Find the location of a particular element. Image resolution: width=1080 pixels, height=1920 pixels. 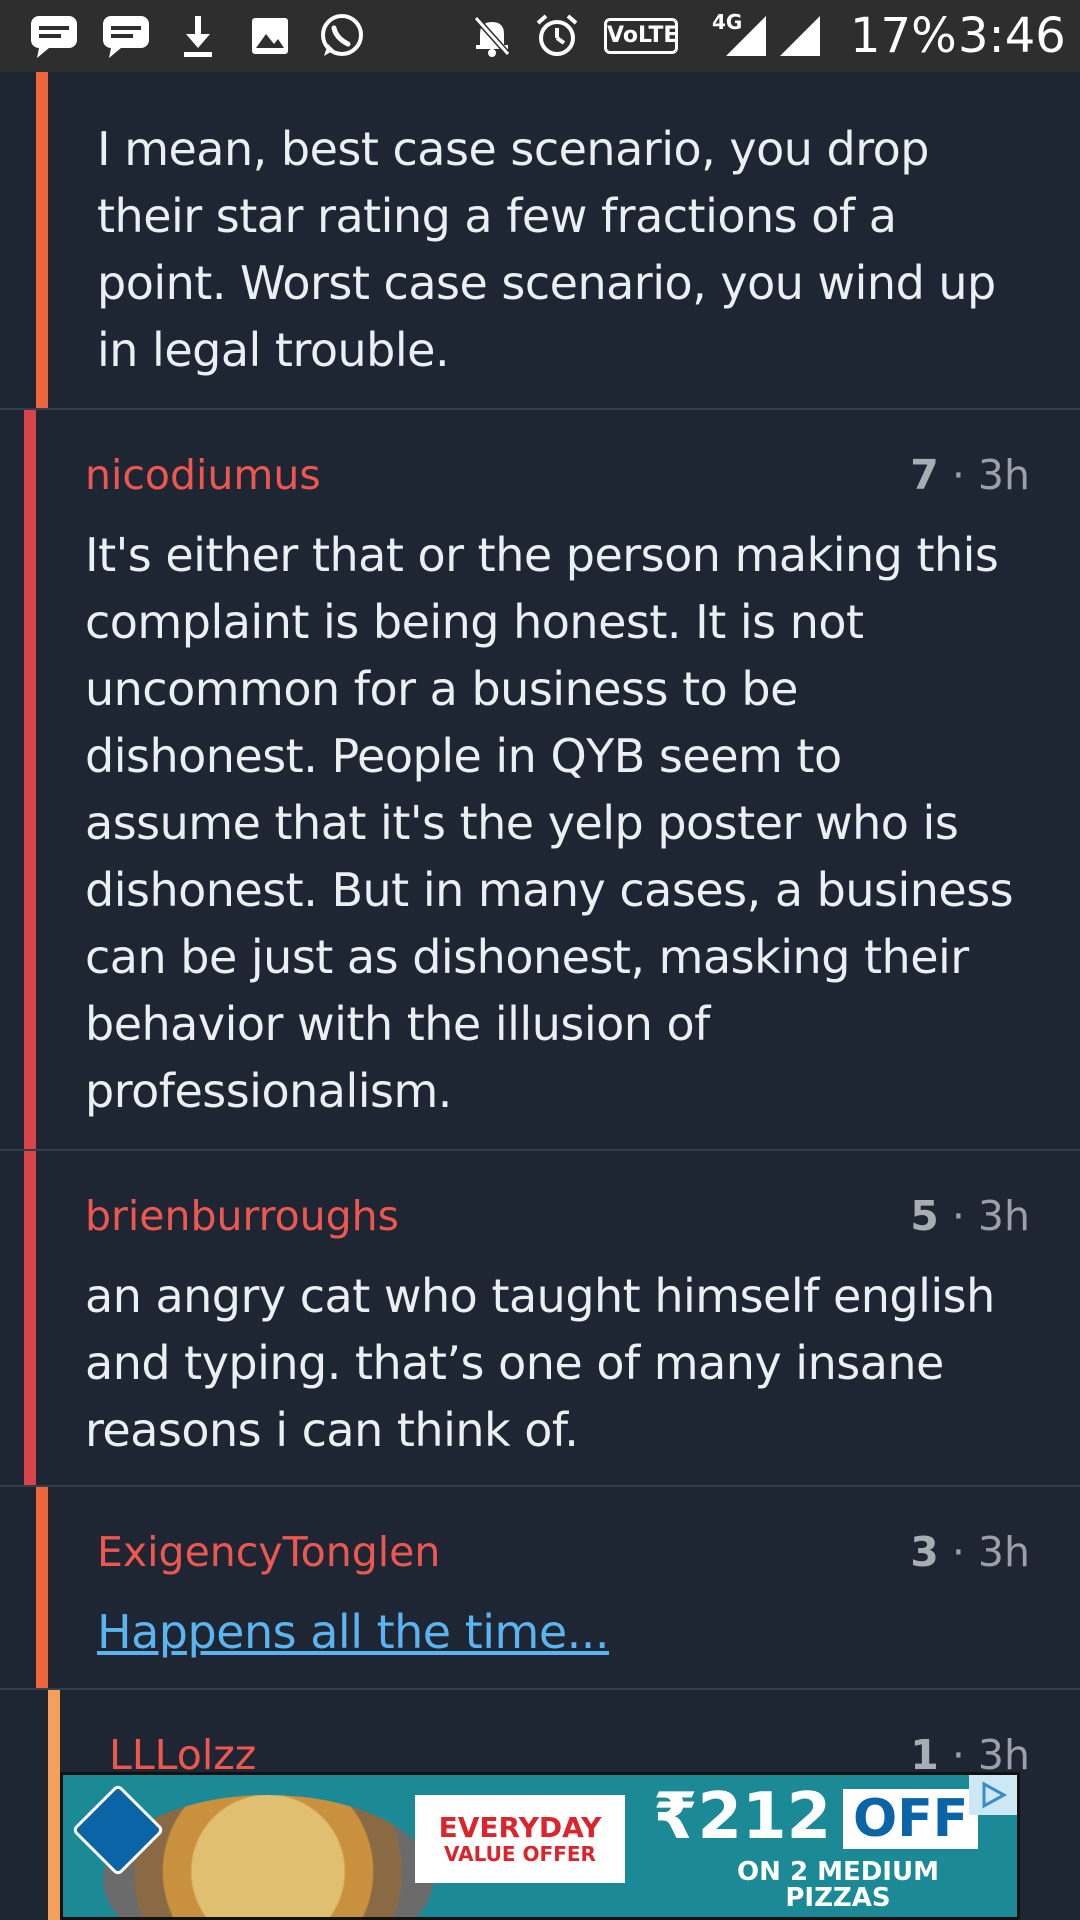

offer-details: ON 2 MEDIUM PIZZAS is located at coordinates (835, 1885).